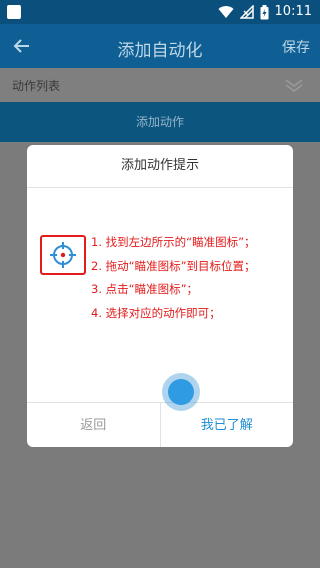 This screenshot has height=568, width=320. I want to click on action-list-label: 动作列表, so click(36, 86).